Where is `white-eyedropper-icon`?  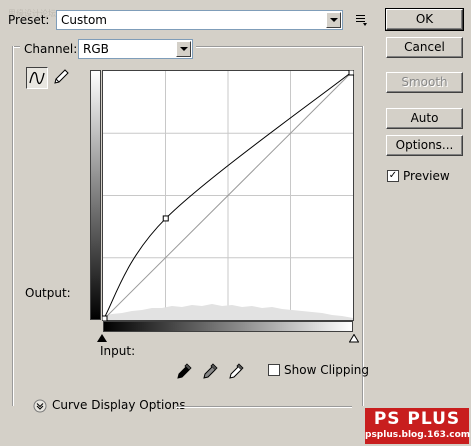
white-eyedropper-icon is located at coordinates (236, 372).